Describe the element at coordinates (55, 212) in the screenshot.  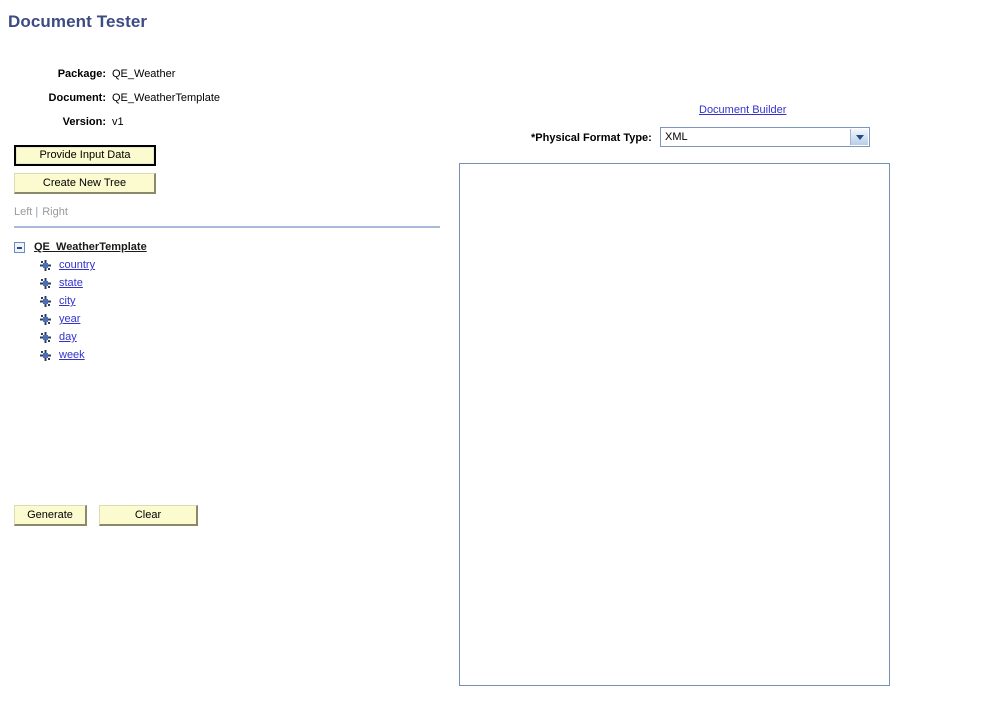
I see `side-switch-right: Right` at that location.